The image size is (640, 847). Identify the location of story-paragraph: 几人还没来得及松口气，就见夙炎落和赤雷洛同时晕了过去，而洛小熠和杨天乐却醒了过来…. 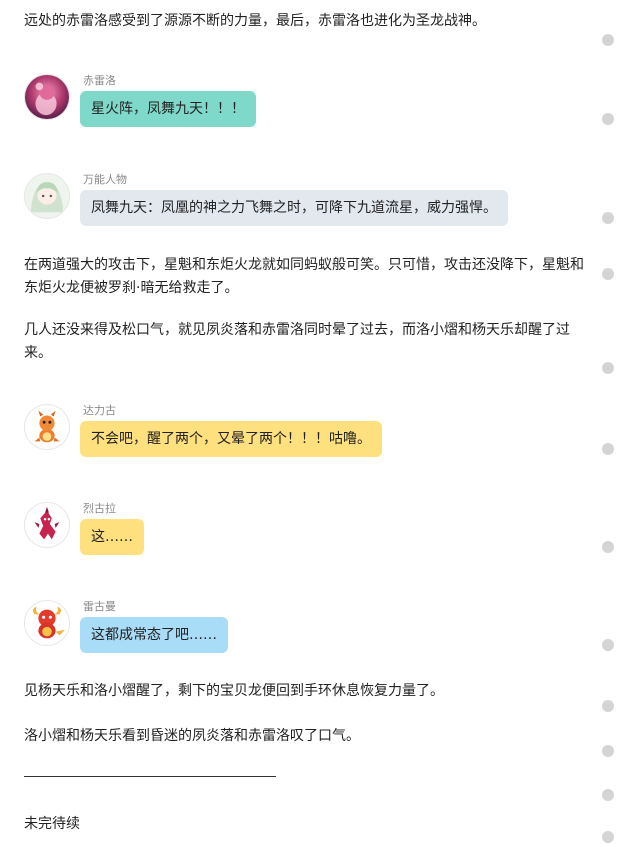
(297, 341).